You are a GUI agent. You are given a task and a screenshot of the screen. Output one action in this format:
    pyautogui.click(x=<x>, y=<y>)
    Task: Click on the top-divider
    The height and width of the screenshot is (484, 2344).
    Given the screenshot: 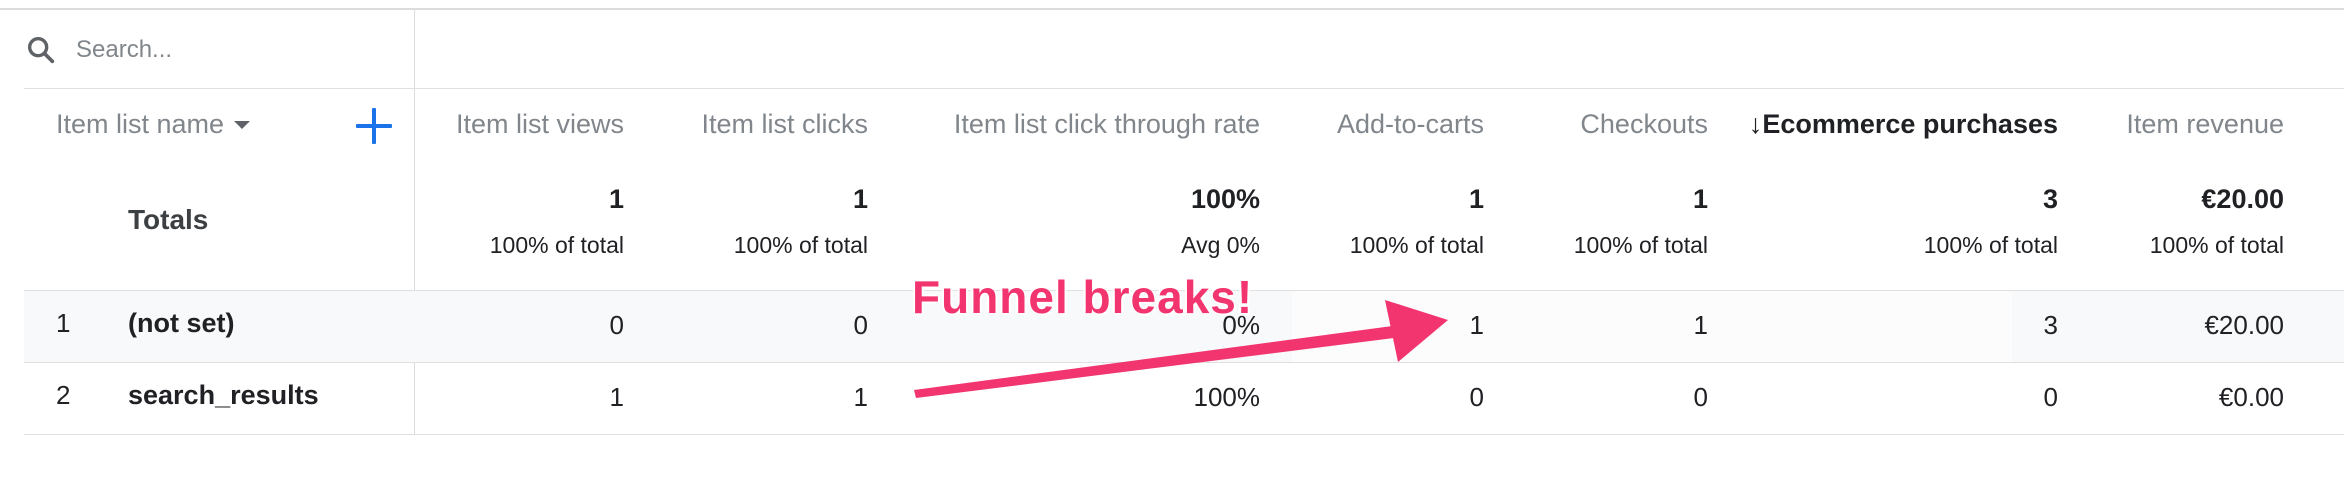 What is the action you would take?
    pyautogui.click(x=1172, y=9)
    